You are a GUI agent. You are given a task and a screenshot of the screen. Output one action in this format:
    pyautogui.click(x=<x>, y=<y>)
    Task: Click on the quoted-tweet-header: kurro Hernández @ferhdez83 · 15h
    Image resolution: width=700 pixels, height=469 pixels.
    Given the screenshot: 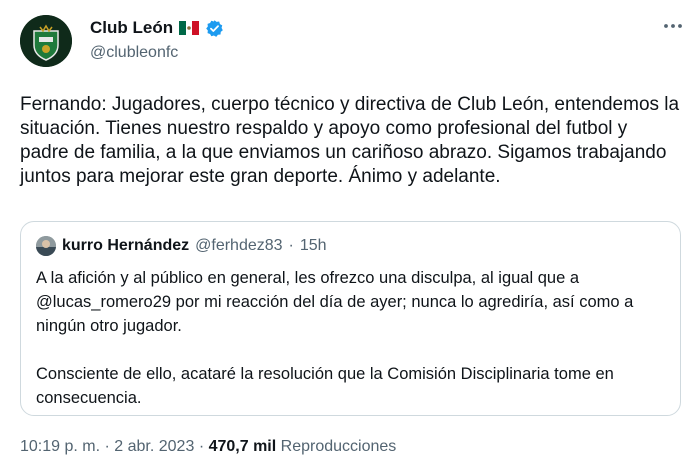 What is the action you would take?
    pyautogui.click(x=181, y=246)
    